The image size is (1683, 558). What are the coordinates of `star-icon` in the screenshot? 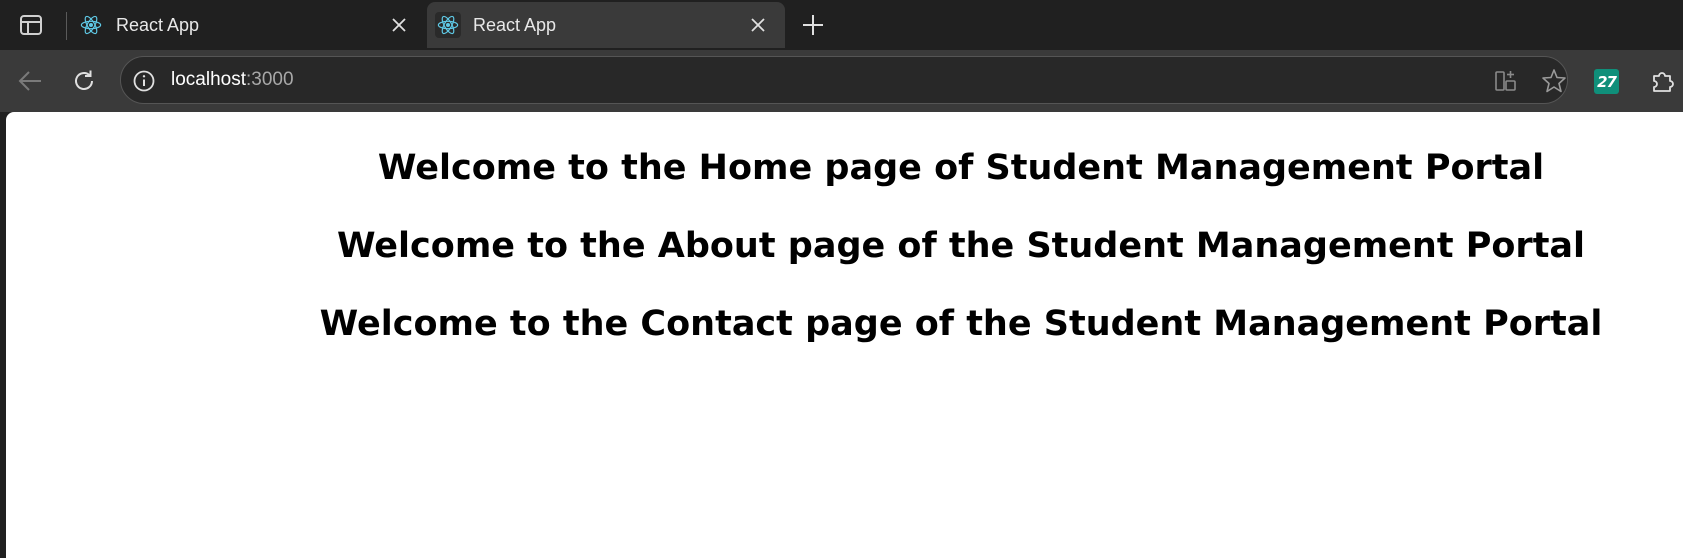 It's located at (1554, 81).